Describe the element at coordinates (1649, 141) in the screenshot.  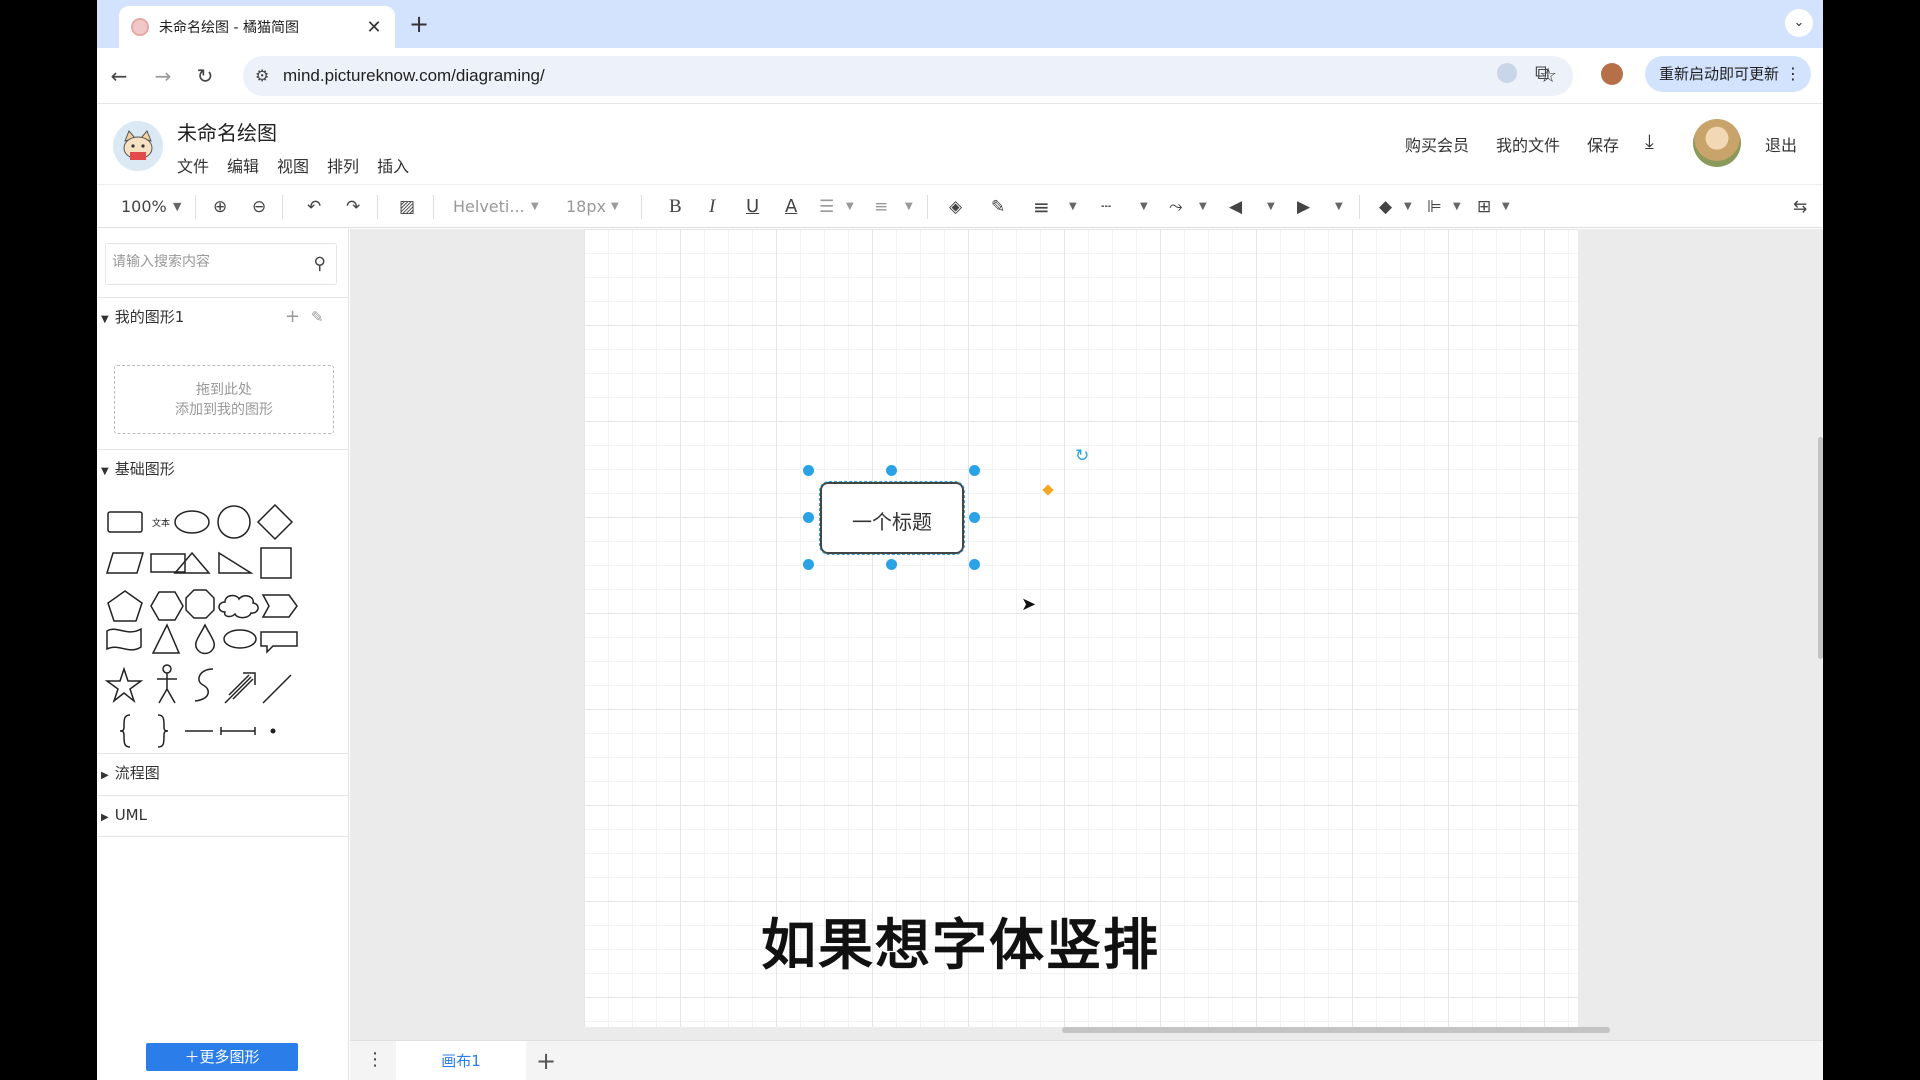
I see `download-icon: ⤓` at that location.